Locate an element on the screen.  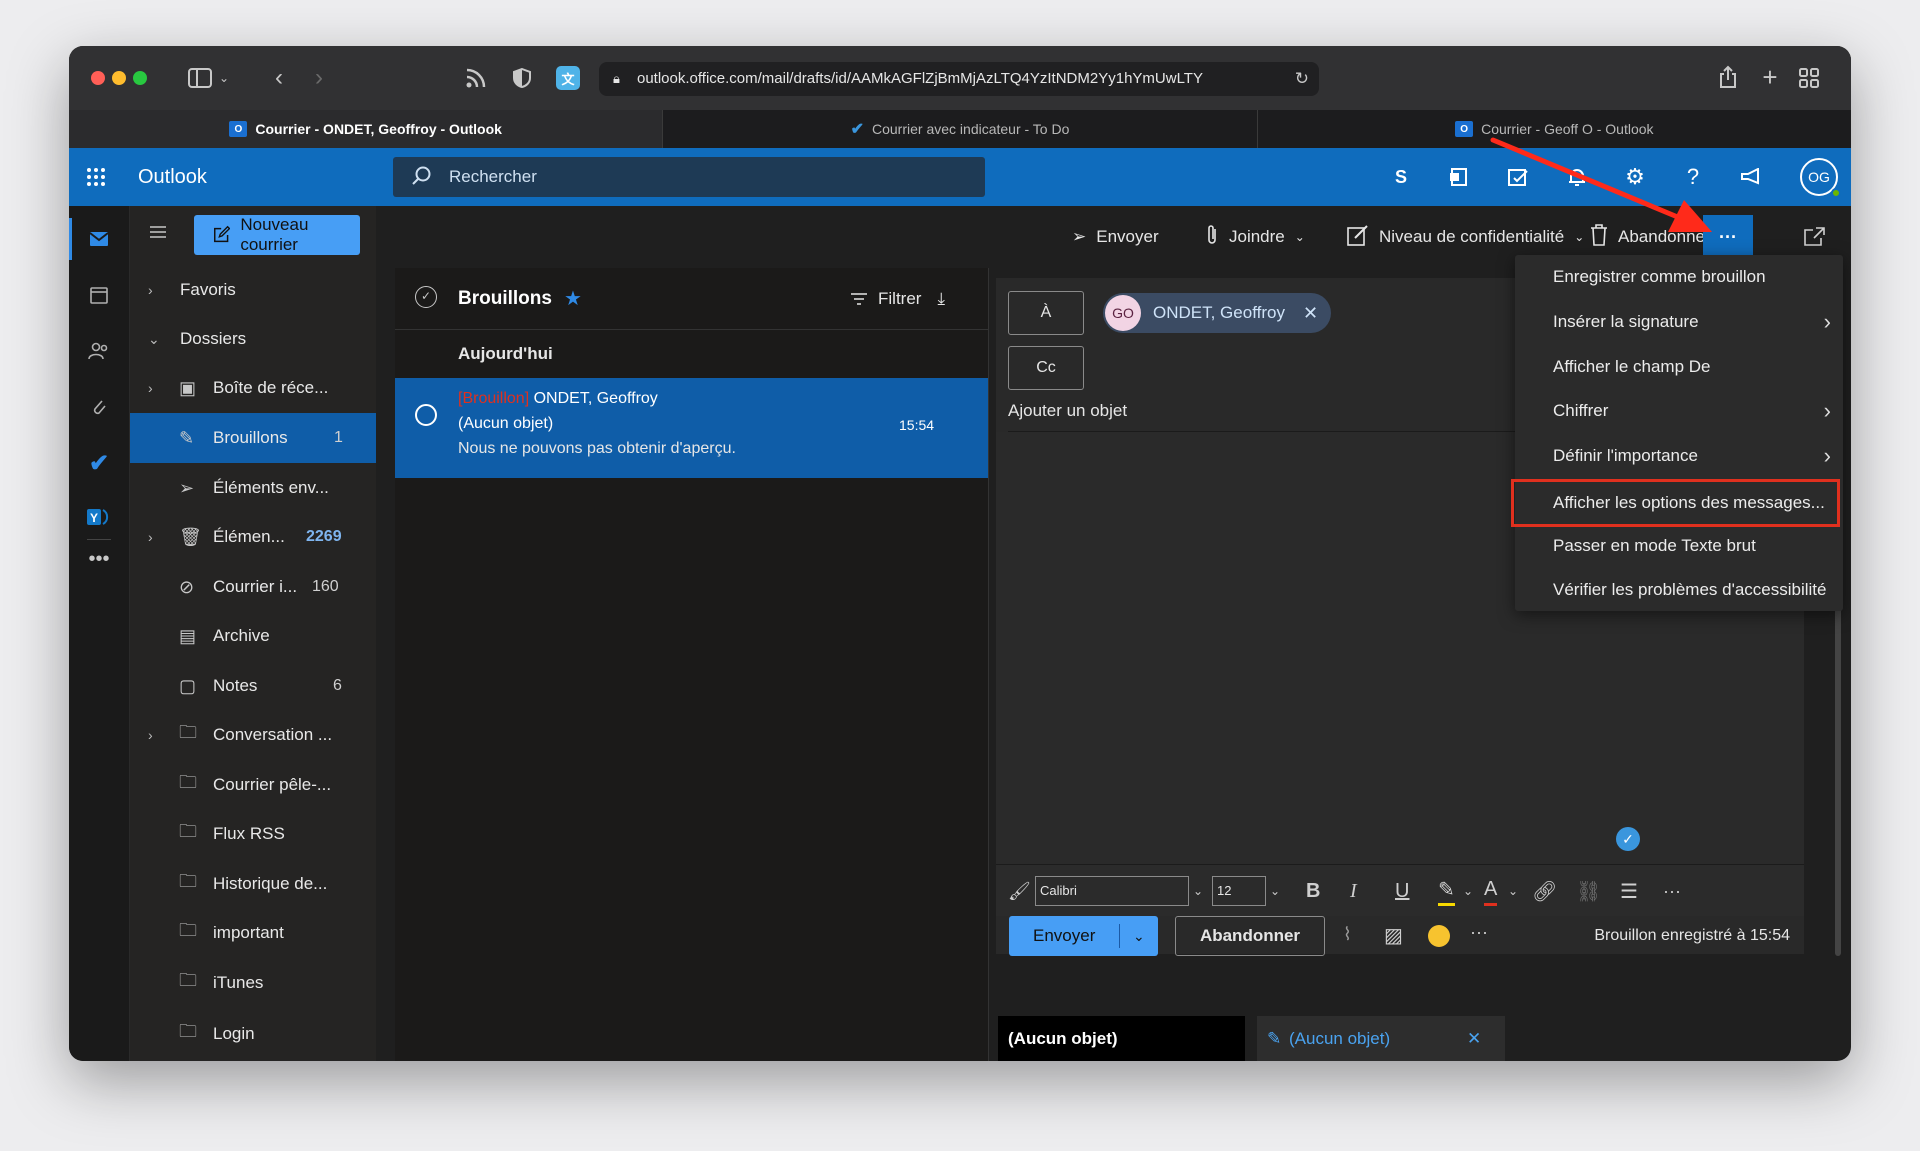
annotation-arrow is located at coordinates (1601, 184).